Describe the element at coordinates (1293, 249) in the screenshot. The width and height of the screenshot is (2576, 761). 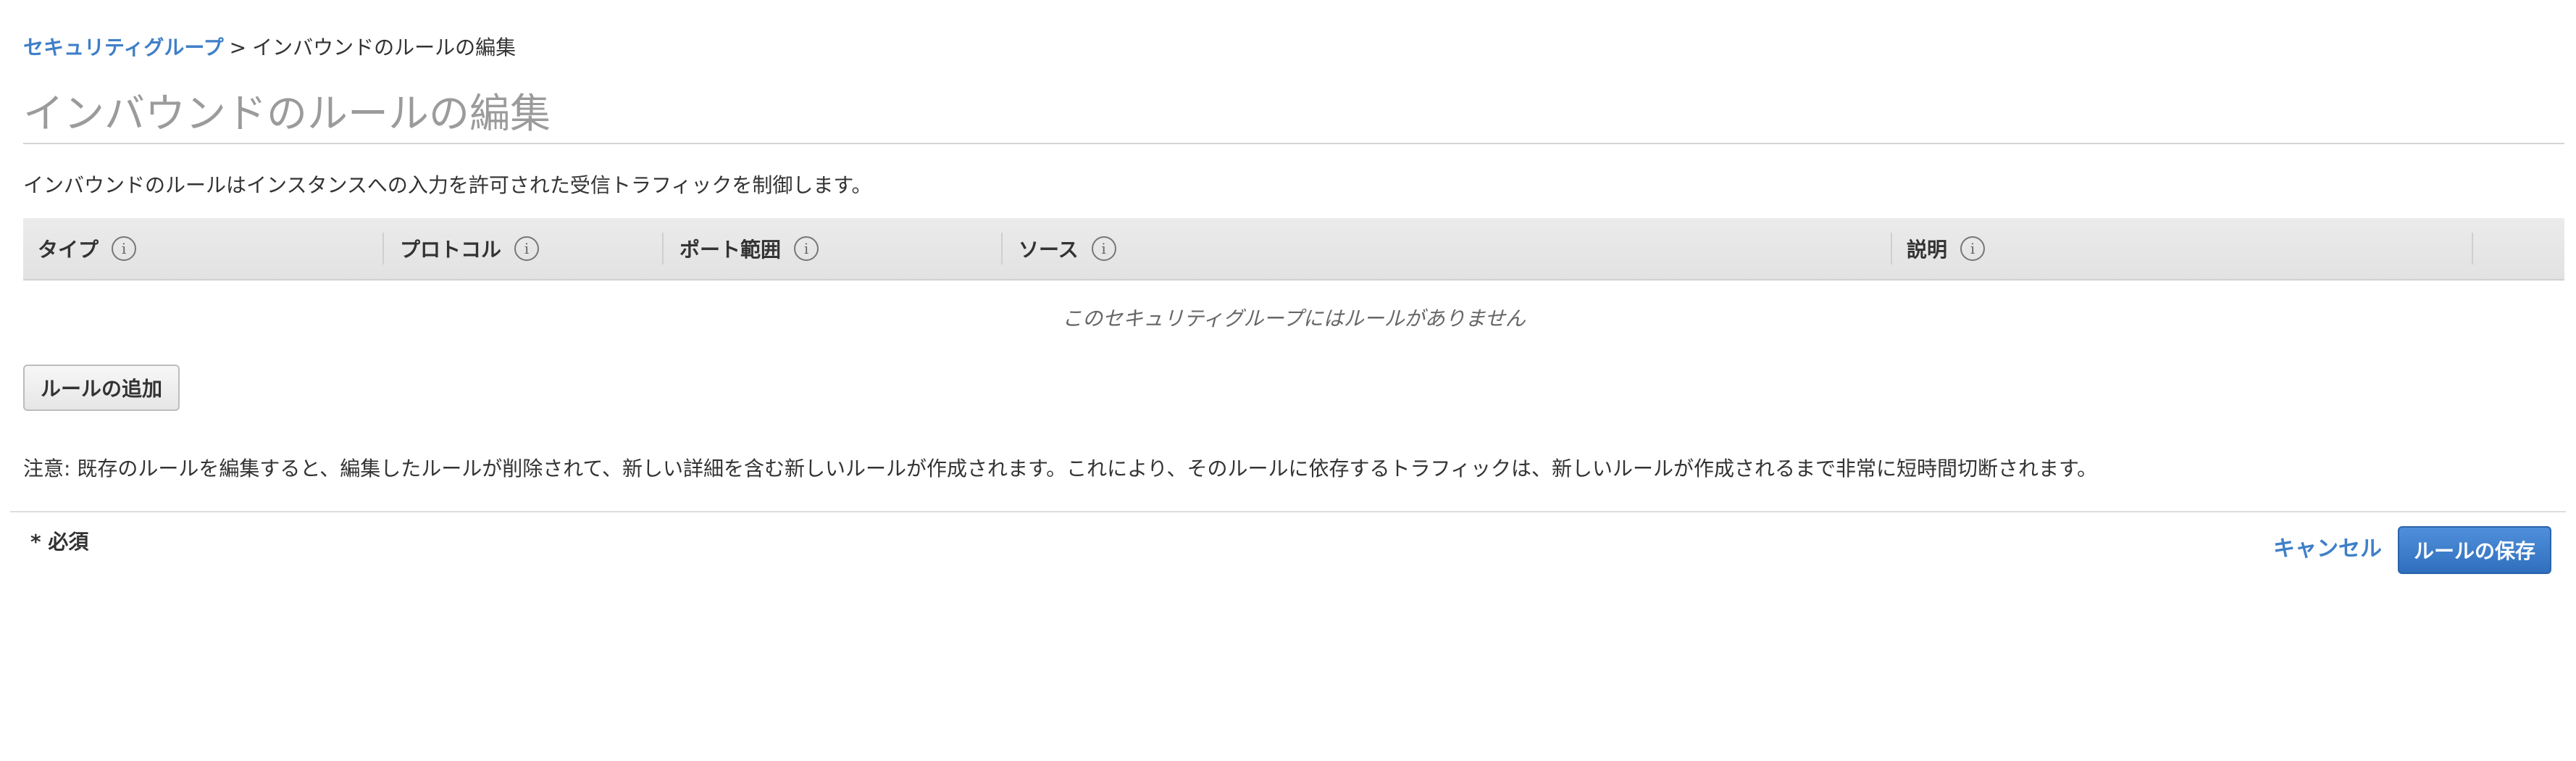
I see `table-header: タイプ i プロトコル i ポート範囲 i ソース i 説明 i` at that location.